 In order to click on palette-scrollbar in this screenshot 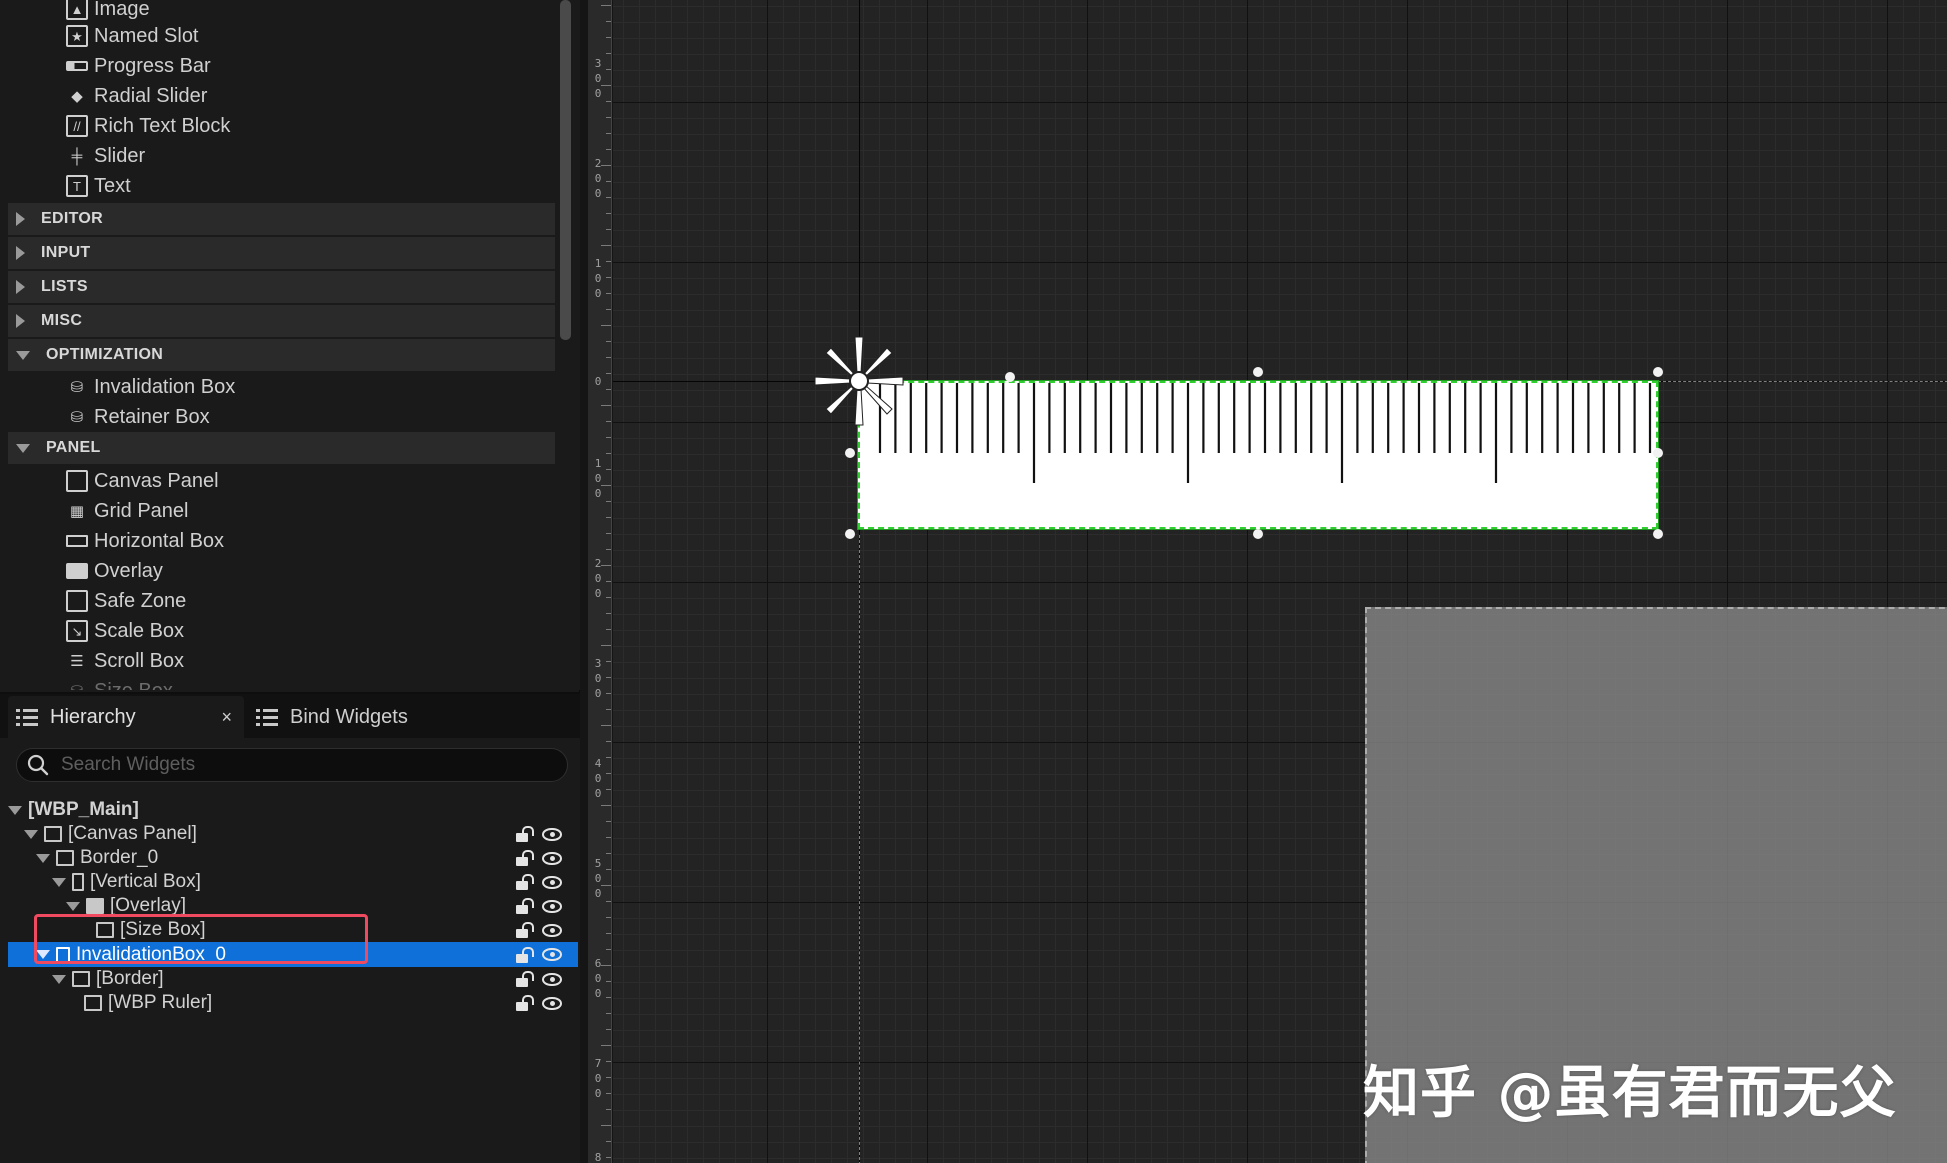, I will do `click(565, 170)`.